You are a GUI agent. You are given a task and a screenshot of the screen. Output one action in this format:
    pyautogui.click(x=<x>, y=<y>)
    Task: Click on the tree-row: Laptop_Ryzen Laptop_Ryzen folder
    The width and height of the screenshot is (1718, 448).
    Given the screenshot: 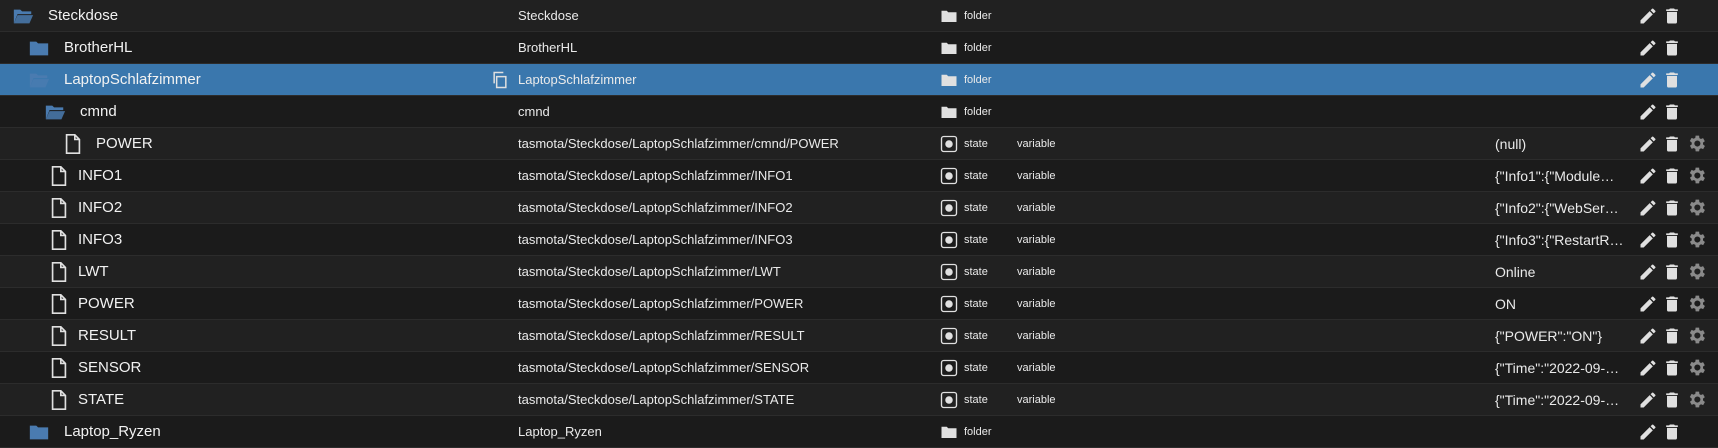 What is the action you would take?
    pyautogui.click(x=859, y=432)
    